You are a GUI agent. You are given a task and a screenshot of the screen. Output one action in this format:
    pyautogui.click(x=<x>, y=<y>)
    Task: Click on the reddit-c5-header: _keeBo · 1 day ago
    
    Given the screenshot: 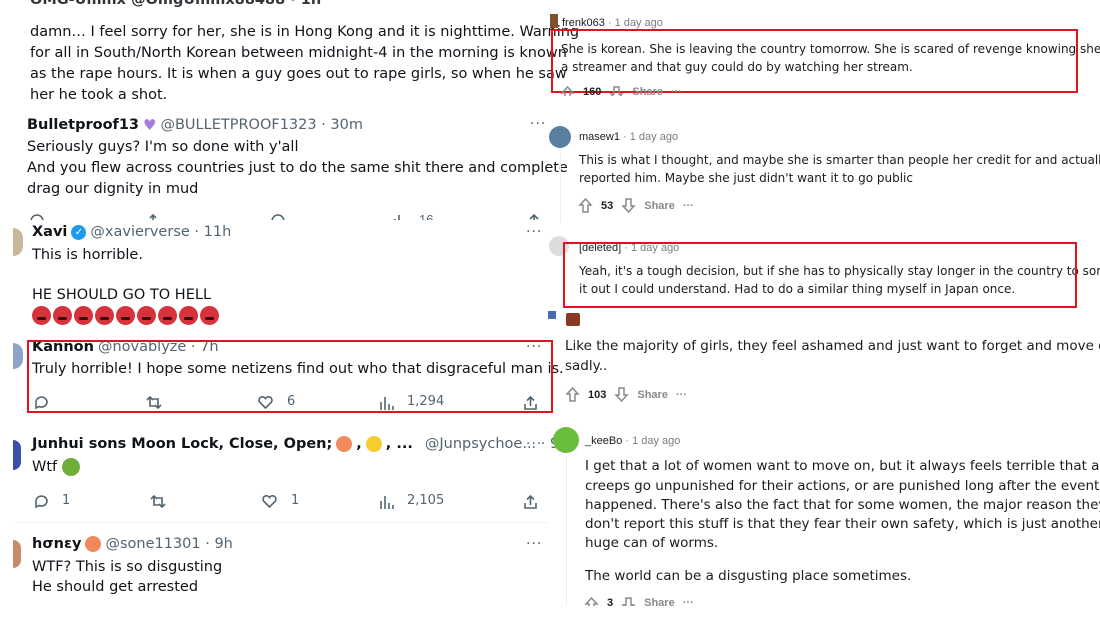 What is the action you would take?
    pyautogui.click(x=632, y=441)
    